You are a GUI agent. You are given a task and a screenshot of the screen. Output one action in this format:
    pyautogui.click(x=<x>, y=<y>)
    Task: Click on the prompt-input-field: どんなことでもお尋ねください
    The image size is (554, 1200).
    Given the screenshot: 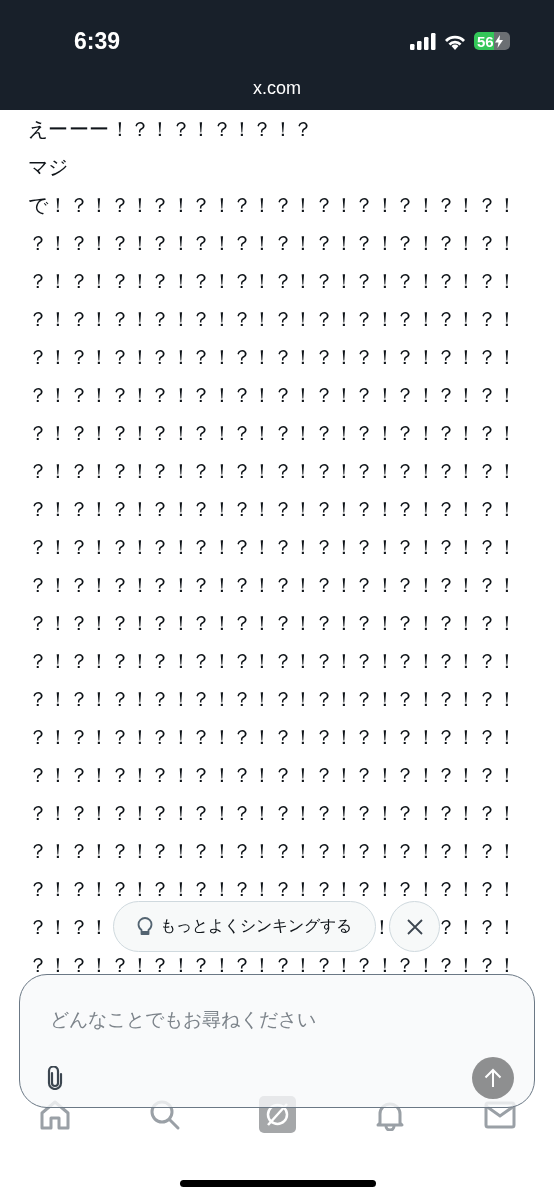 What is the action you would take?
    pyautogui.click(x=270, y=1019)
    